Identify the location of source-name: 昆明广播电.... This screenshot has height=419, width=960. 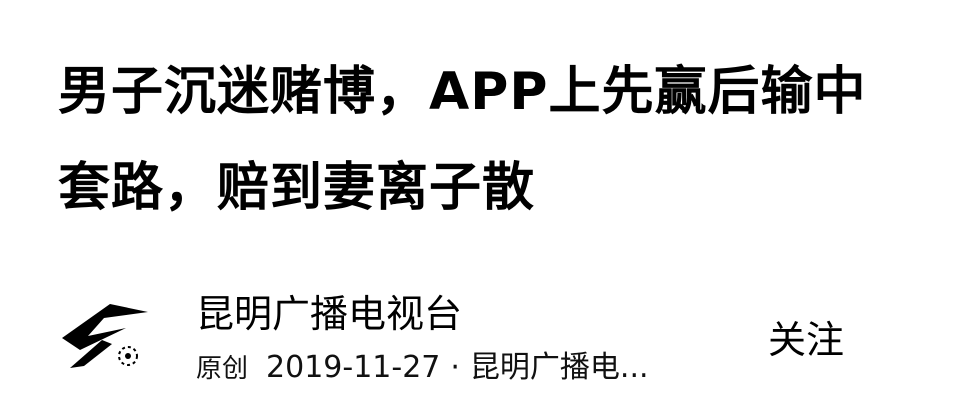
(559, 367).